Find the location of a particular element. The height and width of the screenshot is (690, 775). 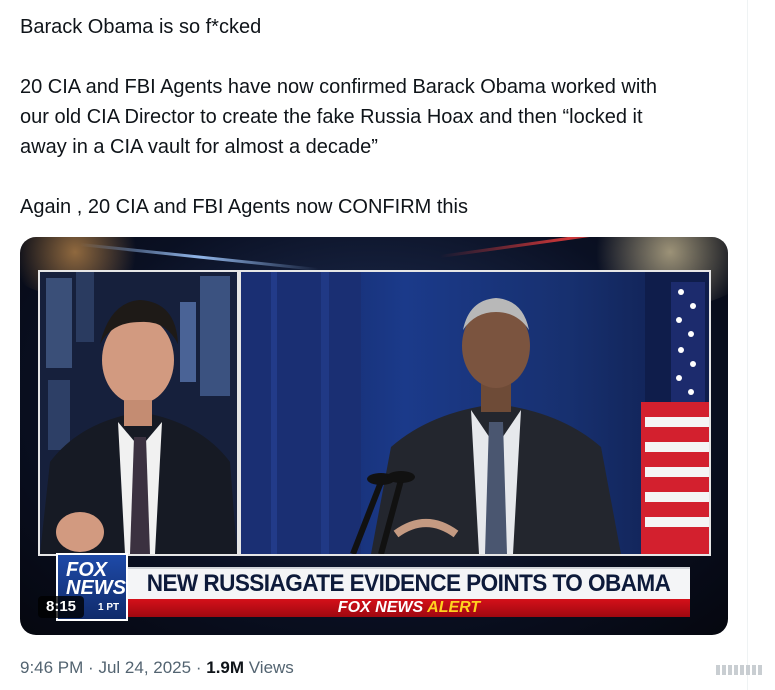

logo-time-text: 1 PT is located at coordinates (109, 607).